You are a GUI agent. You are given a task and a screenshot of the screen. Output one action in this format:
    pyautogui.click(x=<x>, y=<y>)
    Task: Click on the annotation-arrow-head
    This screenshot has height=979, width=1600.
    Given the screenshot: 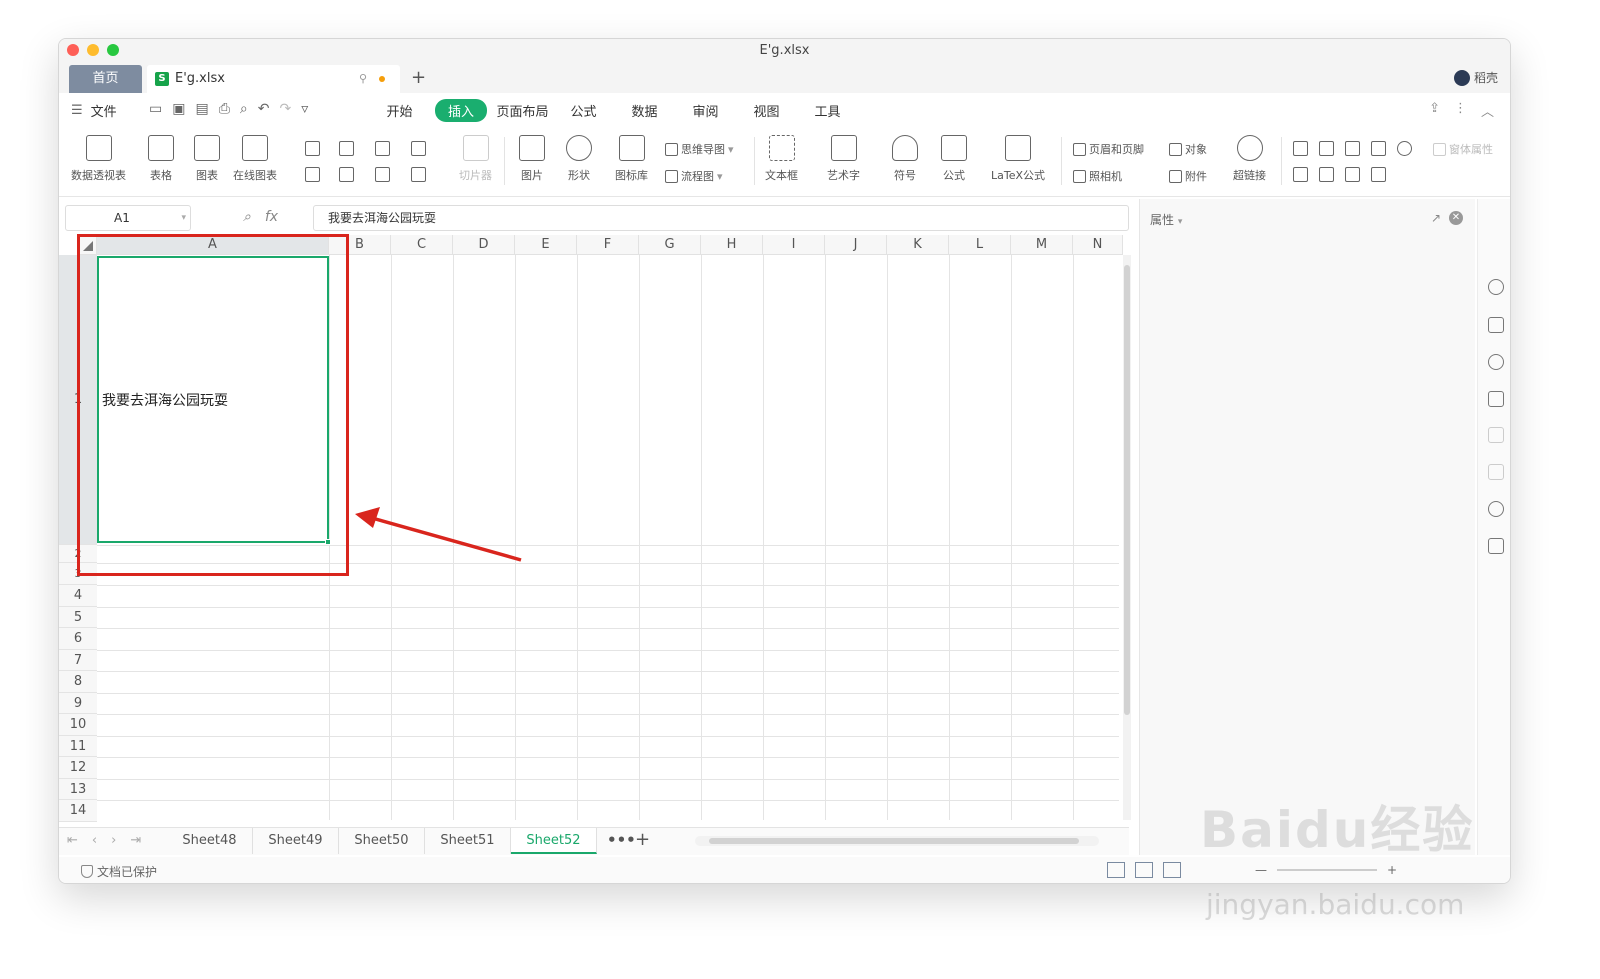 What is the action you would take?
    pyautogui.click(x=367, y=517)
    